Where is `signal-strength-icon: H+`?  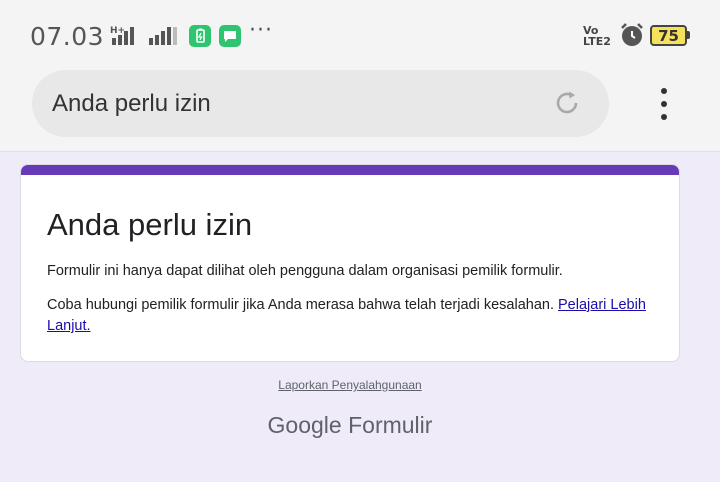
signal-strength-icon: H+ is located at coordinates (122, 35).